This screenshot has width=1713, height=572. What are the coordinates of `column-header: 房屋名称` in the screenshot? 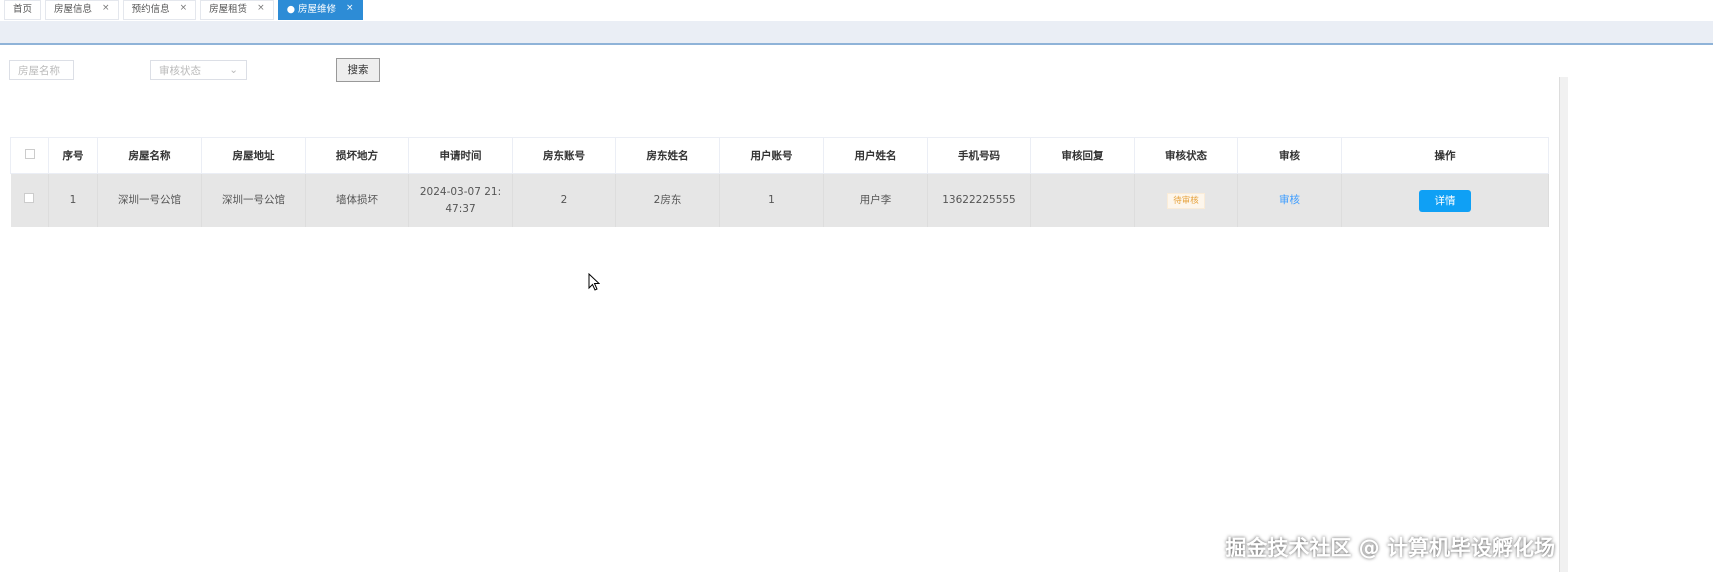 It's located at (149, 155).